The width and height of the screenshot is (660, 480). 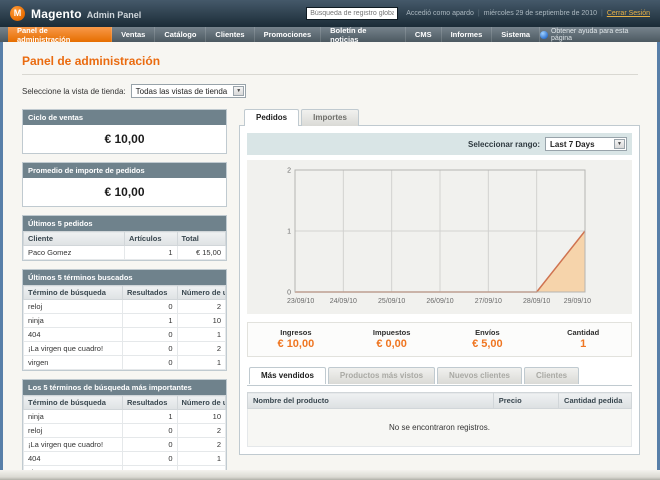 I want to click on help-link: Obtener ayuda para esta página, so click(x=600, y=34).